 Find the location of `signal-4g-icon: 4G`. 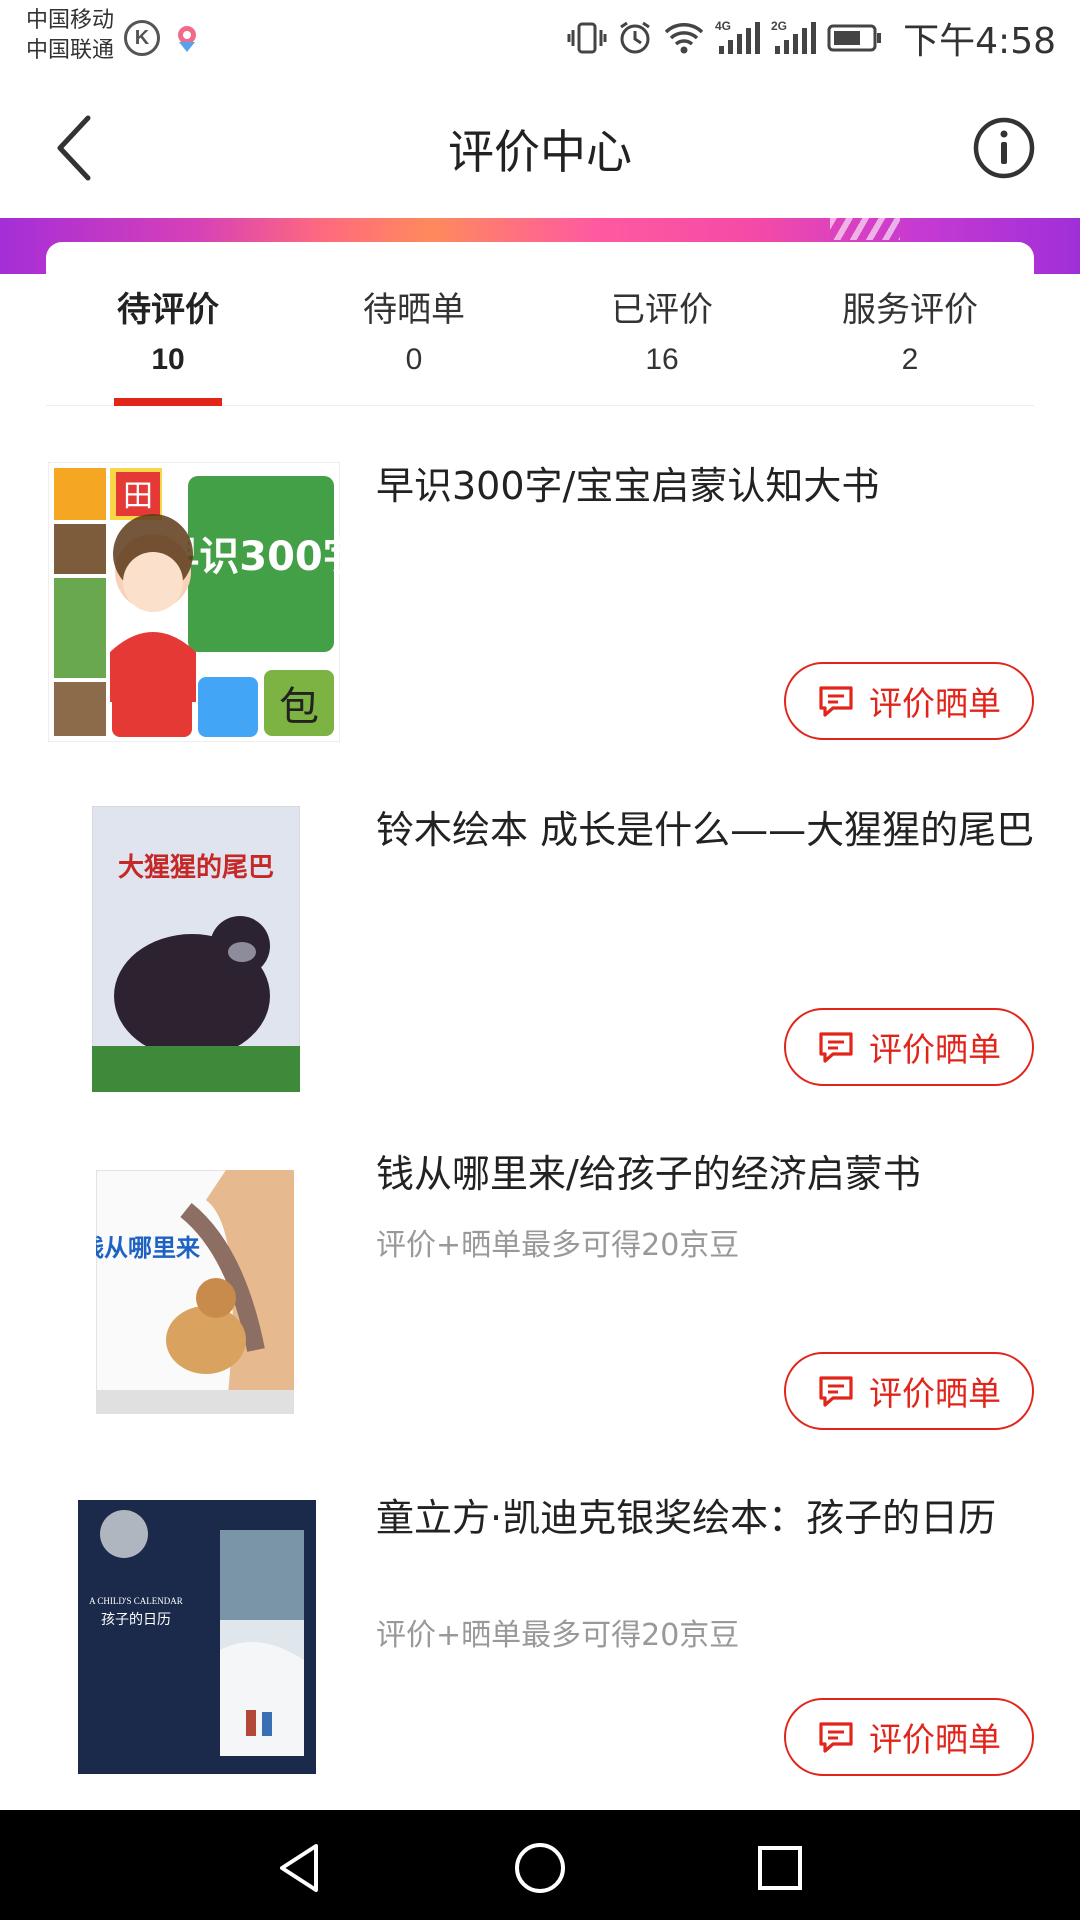

signal-4g-icon: 4G is located at coordinates (738, 38).